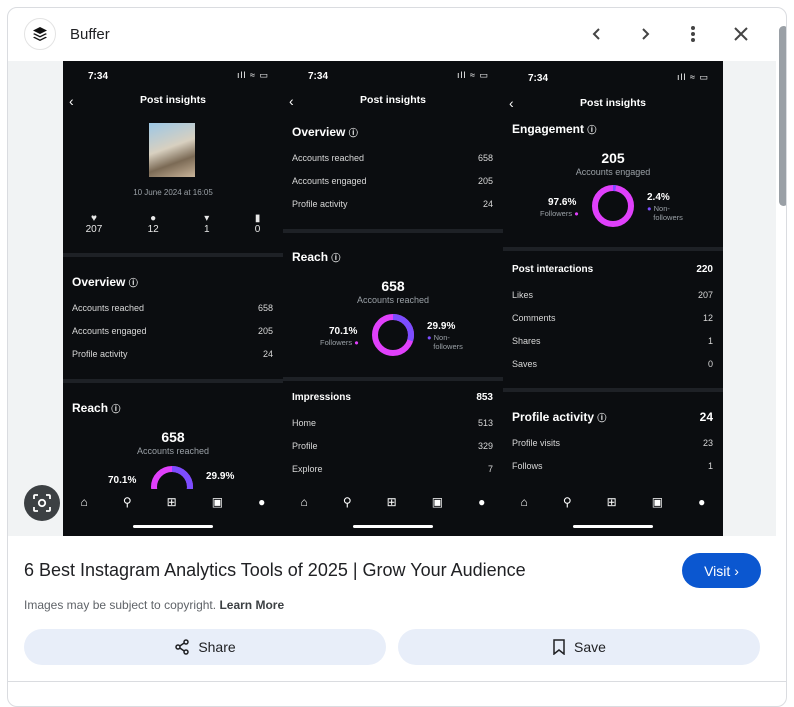  What do you see at coordinates (94, 218) in the screenshot?
I see `heart-icon: ♥` at bounding box center [94, 218].